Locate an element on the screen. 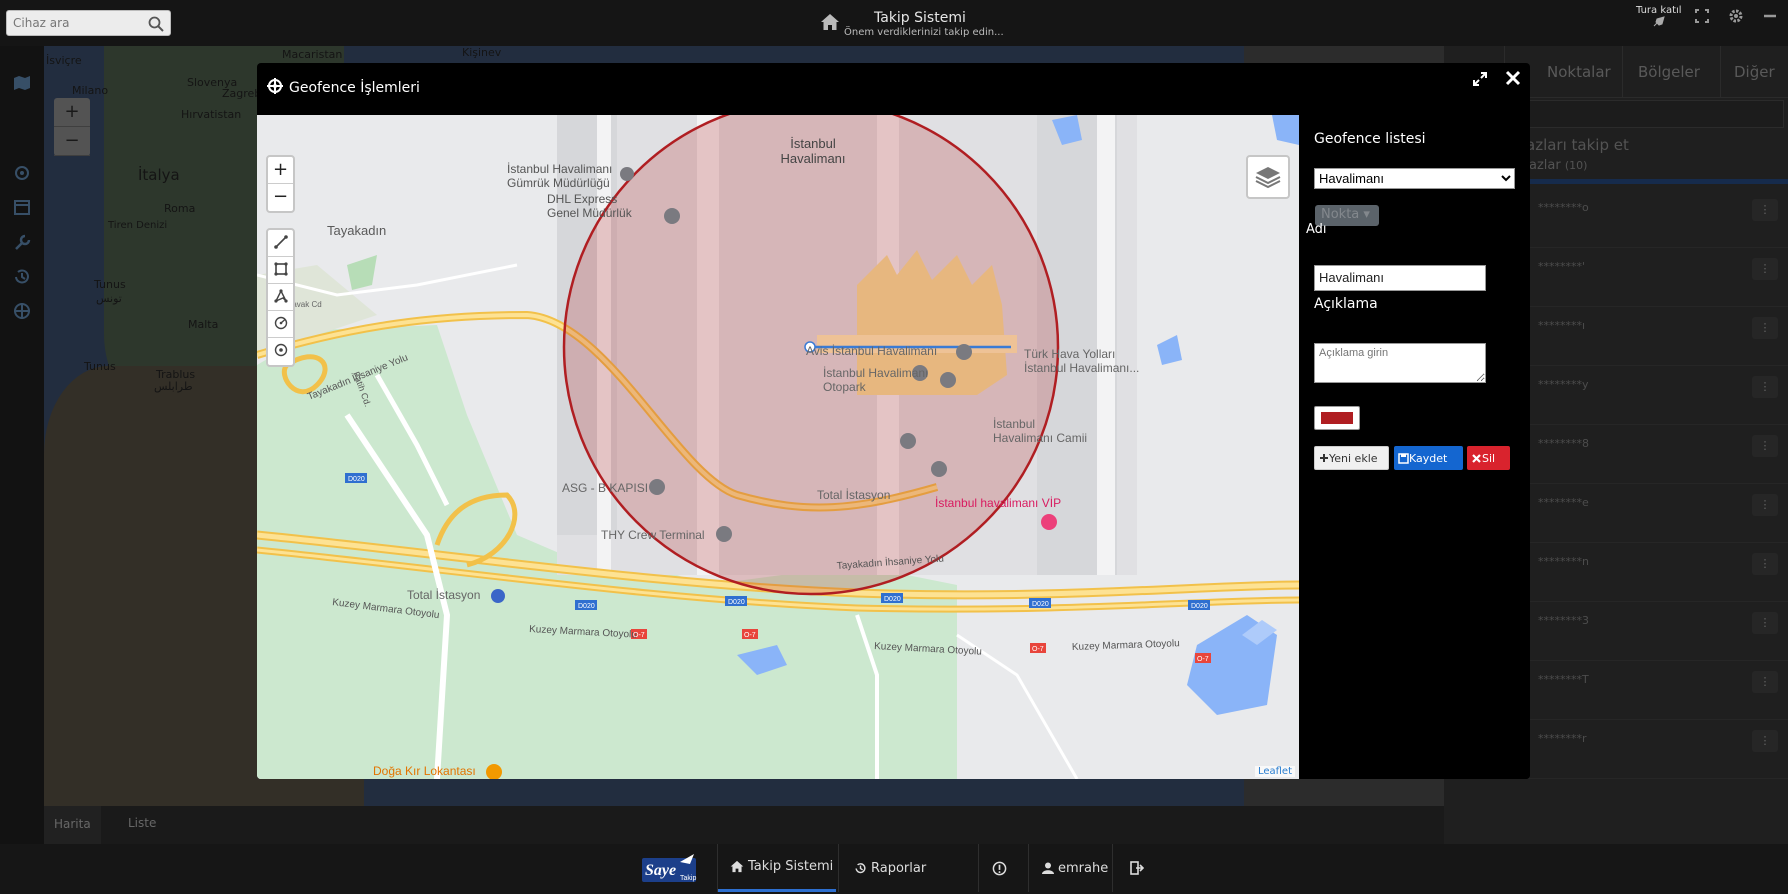  rocket-icon is located at coordinates (1659, 22).